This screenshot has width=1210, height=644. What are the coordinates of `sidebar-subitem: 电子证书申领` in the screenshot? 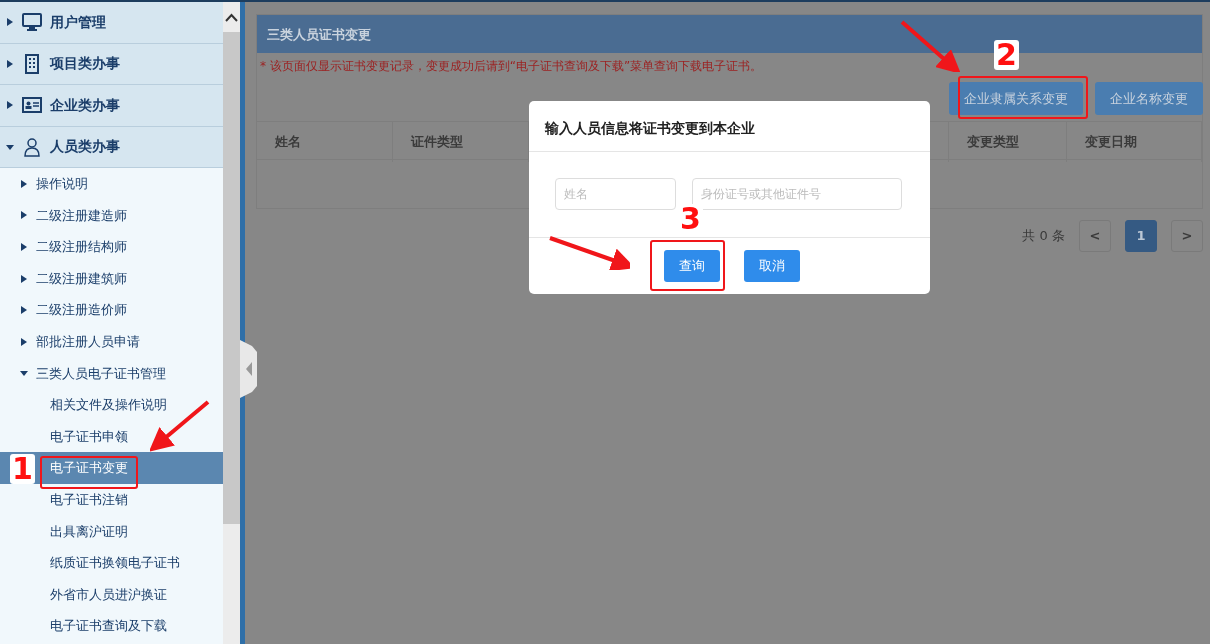 It's located at (111, 436).